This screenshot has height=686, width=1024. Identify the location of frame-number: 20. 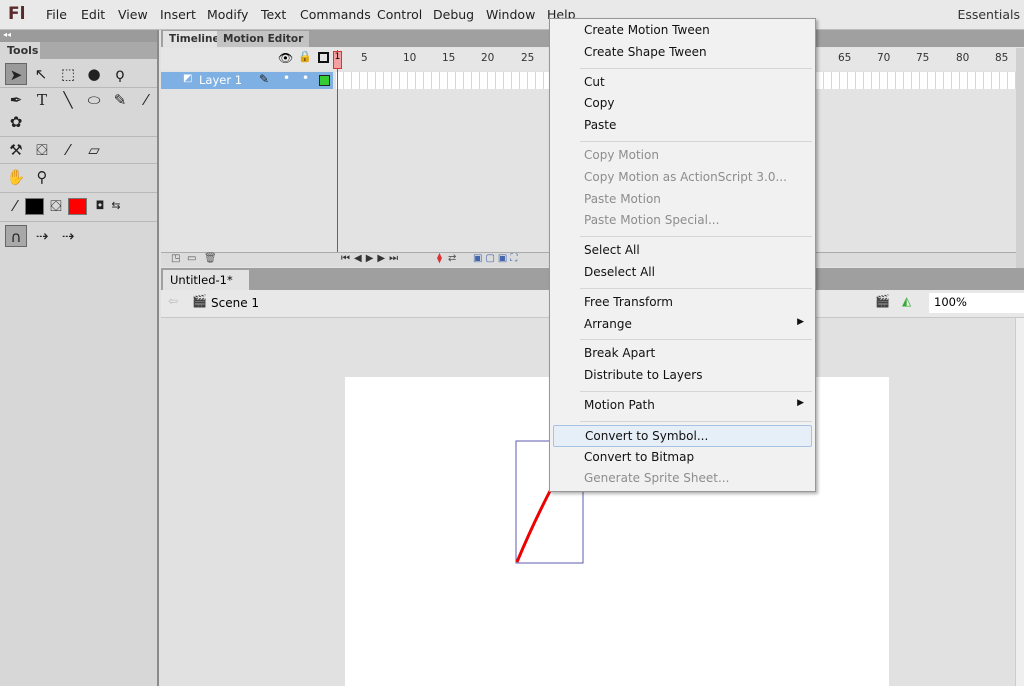
(488, 58).